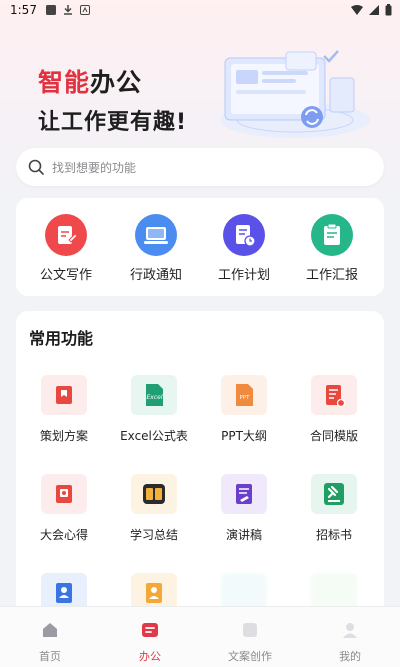 The height and width of the screenshot is (667, 400). What do you see at coordinates (245, 398) in the screenshot?
I see `svg-text: PPT` at bounding box center [245, 398].